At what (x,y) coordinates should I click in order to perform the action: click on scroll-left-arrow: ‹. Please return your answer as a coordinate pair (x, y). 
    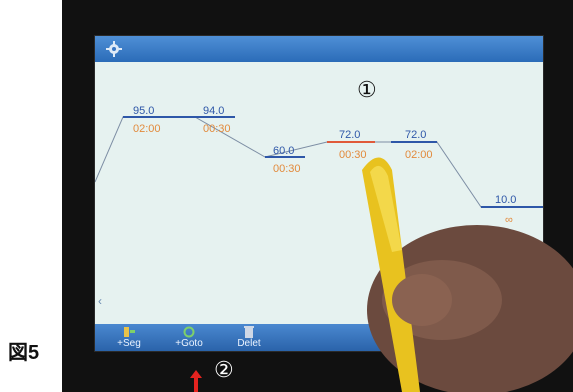
    Looking at the image, I should click on (100, 301).